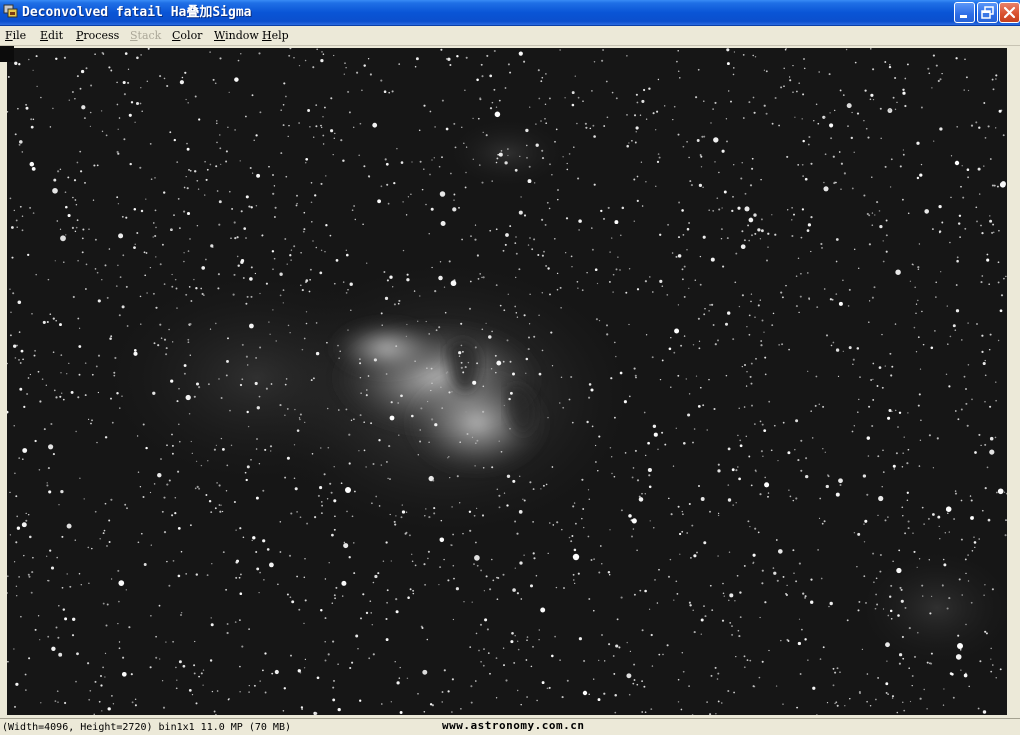  Describe the element at coordinates (510, 13) in the screenshot. I see `title-bar: Deconvolved fatail Ha叠加Sigma` at that location.